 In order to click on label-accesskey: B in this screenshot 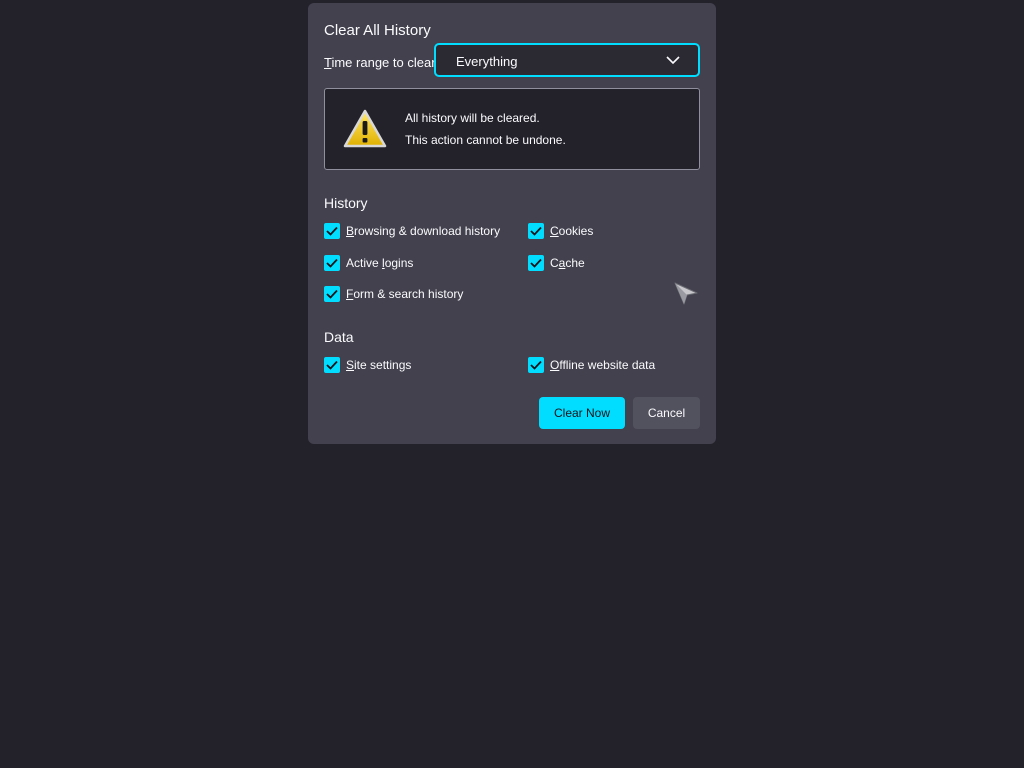, I will do `click(350, 230)`.